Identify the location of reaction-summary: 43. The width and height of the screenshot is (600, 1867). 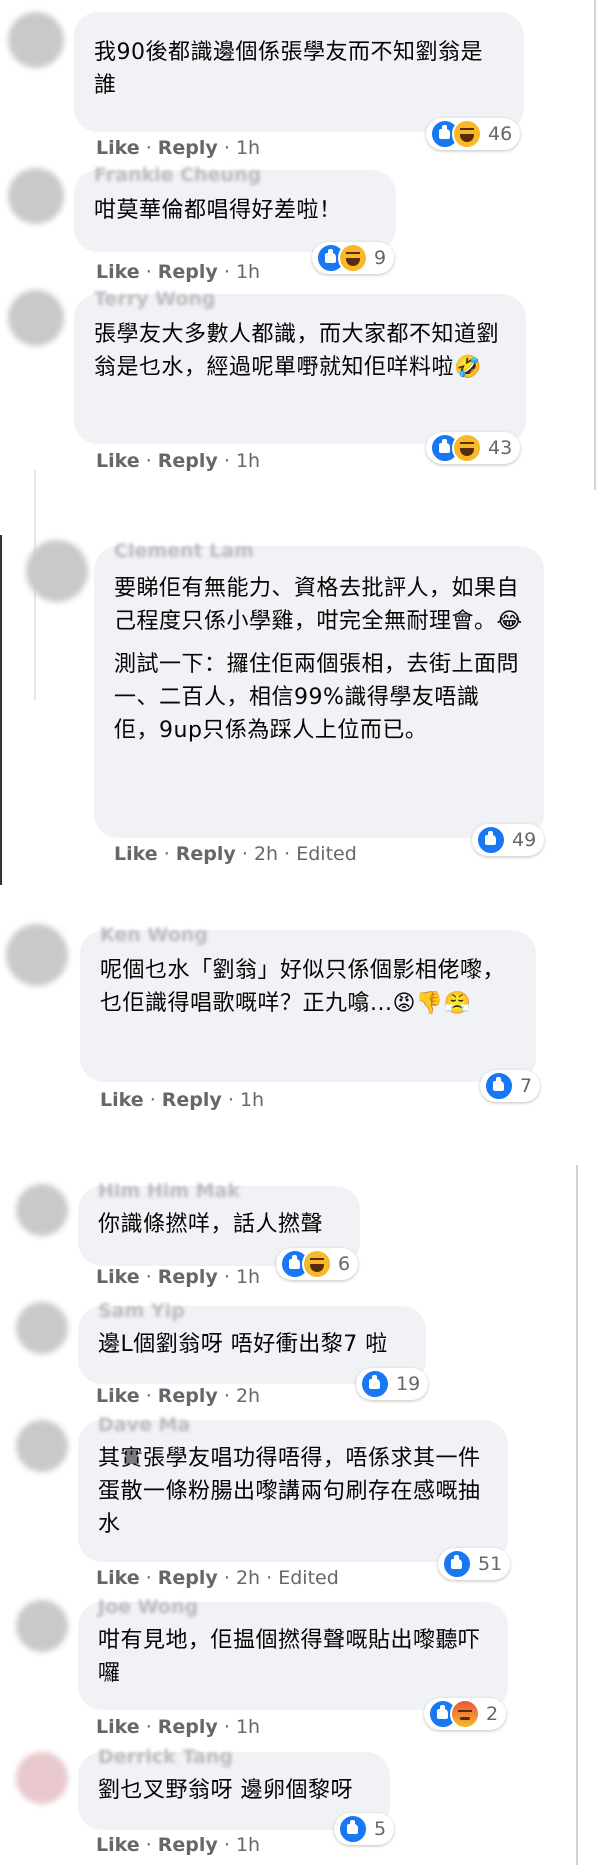
(473, 448).